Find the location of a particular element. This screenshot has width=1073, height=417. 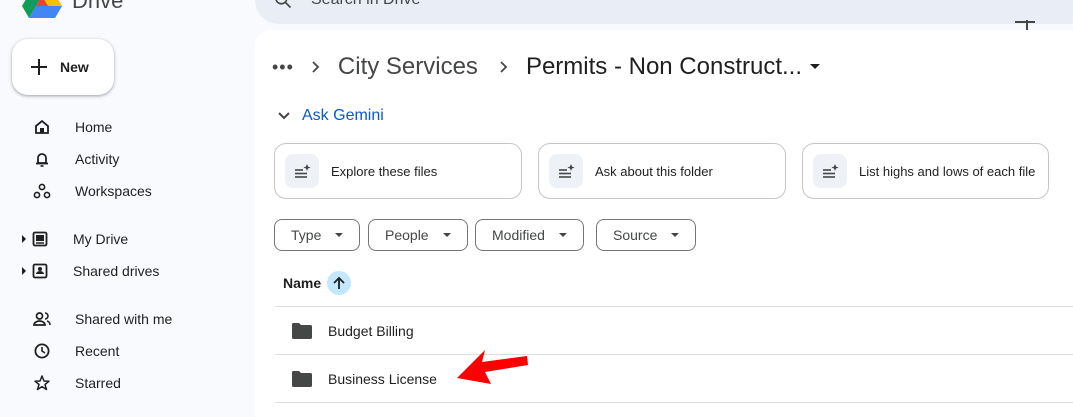

drive-logo: Drive is located at coordinates (72, 9).